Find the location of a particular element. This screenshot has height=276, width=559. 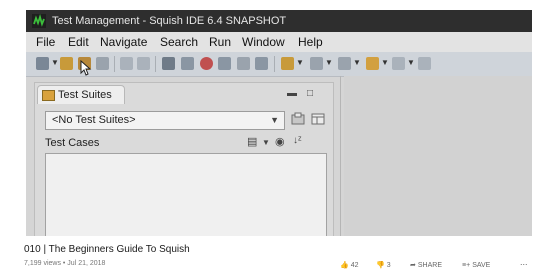

like-button: 👍 42 is located at coordinates (349, 265).